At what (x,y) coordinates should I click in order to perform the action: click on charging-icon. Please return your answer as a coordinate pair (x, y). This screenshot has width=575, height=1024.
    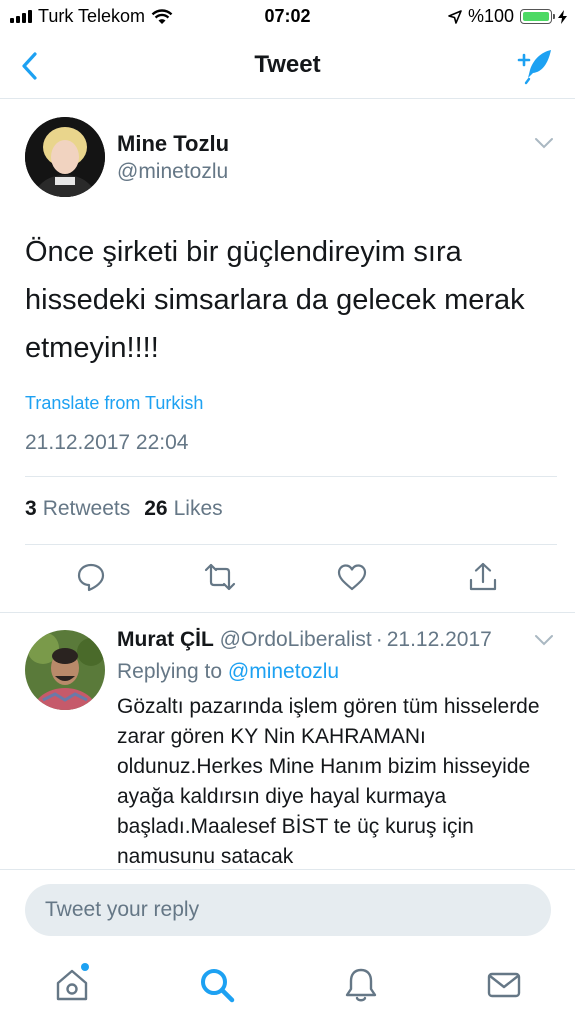
    Looking at the image, I should click on (562, 16).